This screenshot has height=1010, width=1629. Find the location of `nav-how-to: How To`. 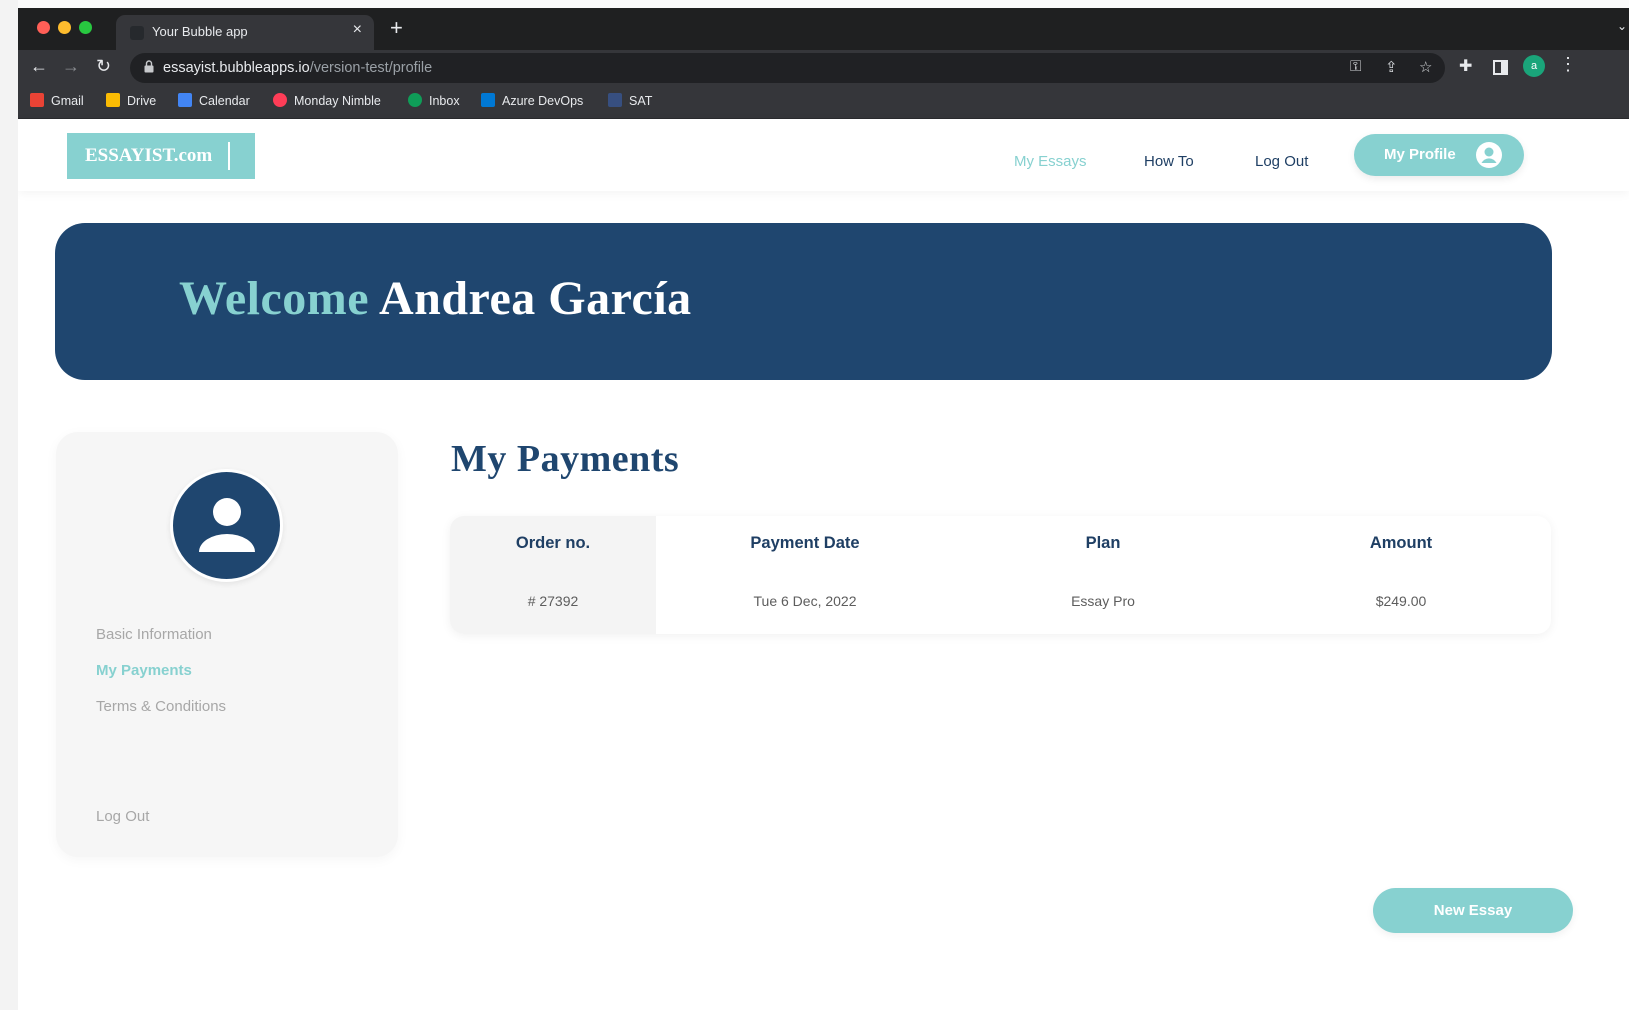

nav-how-to: How To is located at coordinates (1169, 161).